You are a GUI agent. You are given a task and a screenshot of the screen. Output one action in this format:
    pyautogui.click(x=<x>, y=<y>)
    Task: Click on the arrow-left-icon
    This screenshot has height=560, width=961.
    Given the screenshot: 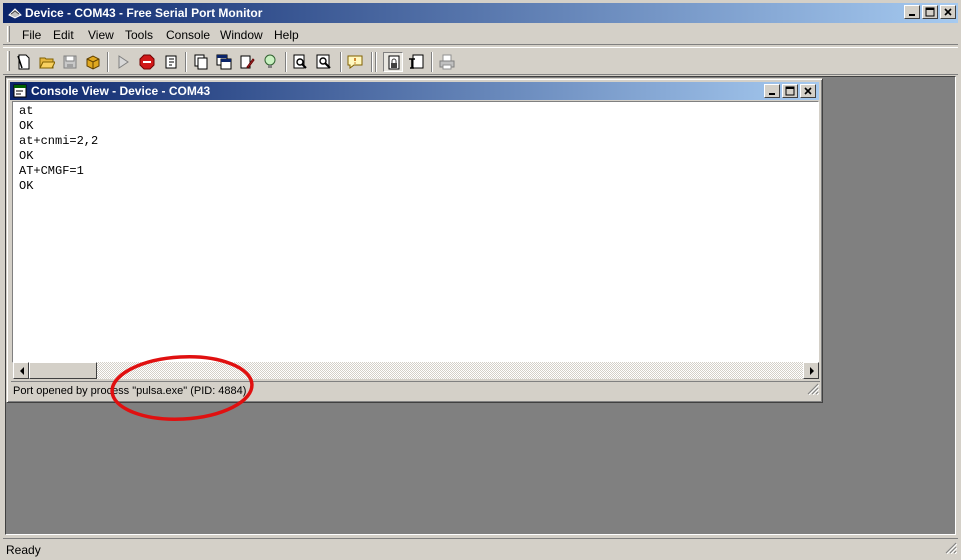 What is the action you would take?
    pyautogui.click(x=22, y=371)
    